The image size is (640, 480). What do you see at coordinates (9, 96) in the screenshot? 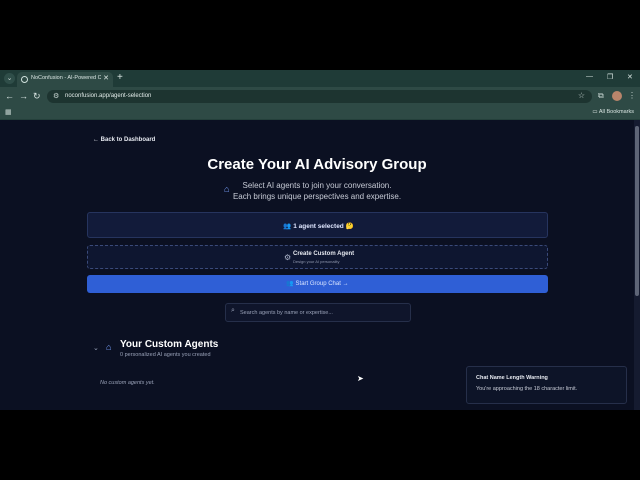
I see `back-arrow-icon: ←` at bounding box center [9, 96].